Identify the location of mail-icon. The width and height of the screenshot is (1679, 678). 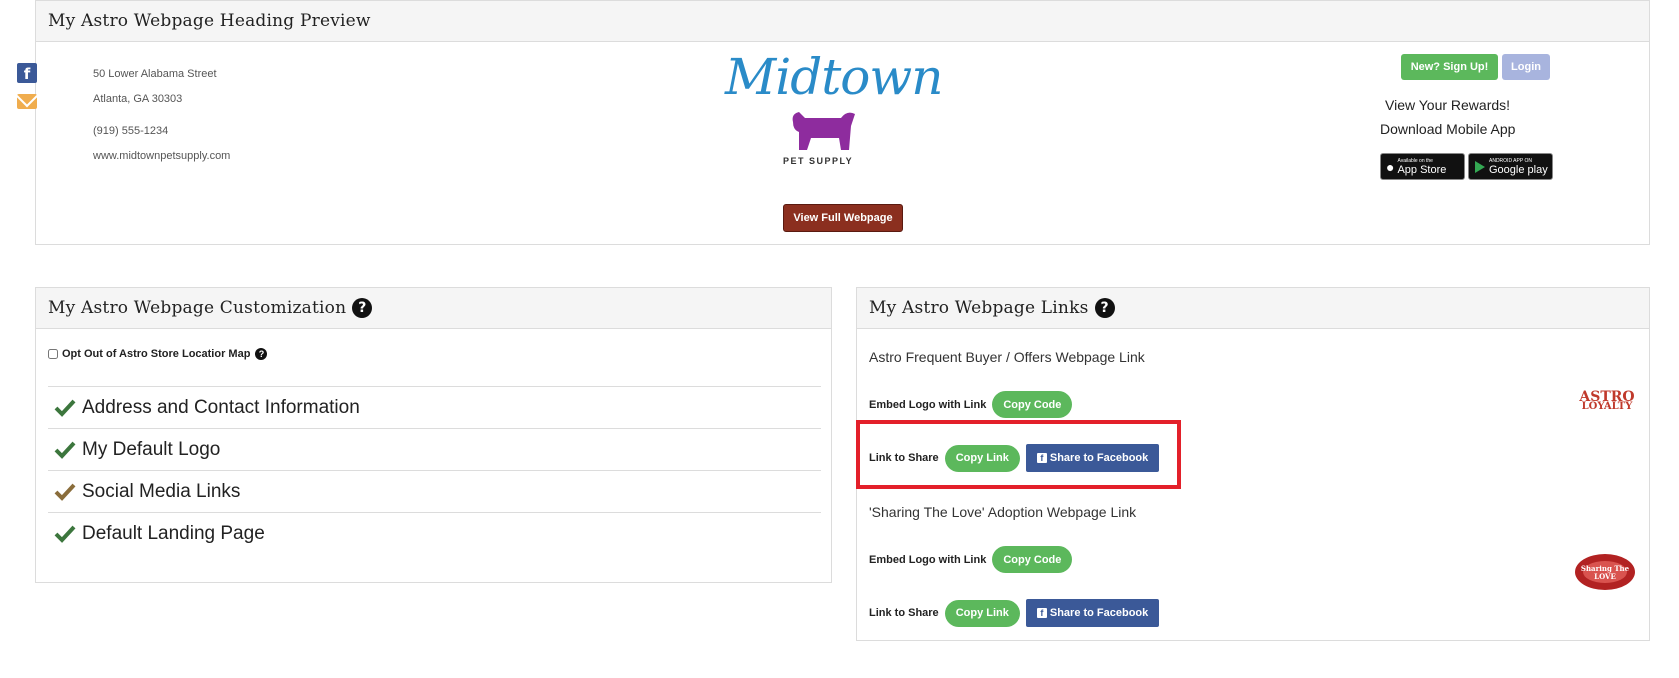
(27, 101).